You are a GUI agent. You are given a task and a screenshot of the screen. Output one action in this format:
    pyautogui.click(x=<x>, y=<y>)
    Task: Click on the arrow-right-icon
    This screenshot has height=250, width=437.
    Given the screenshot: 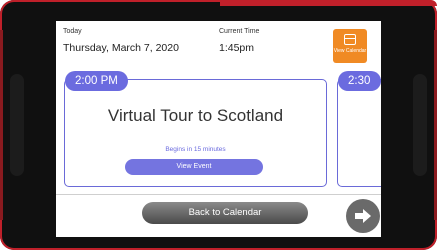 What is the action you would take?
    pyautogui.click(x=363, y=216)
    